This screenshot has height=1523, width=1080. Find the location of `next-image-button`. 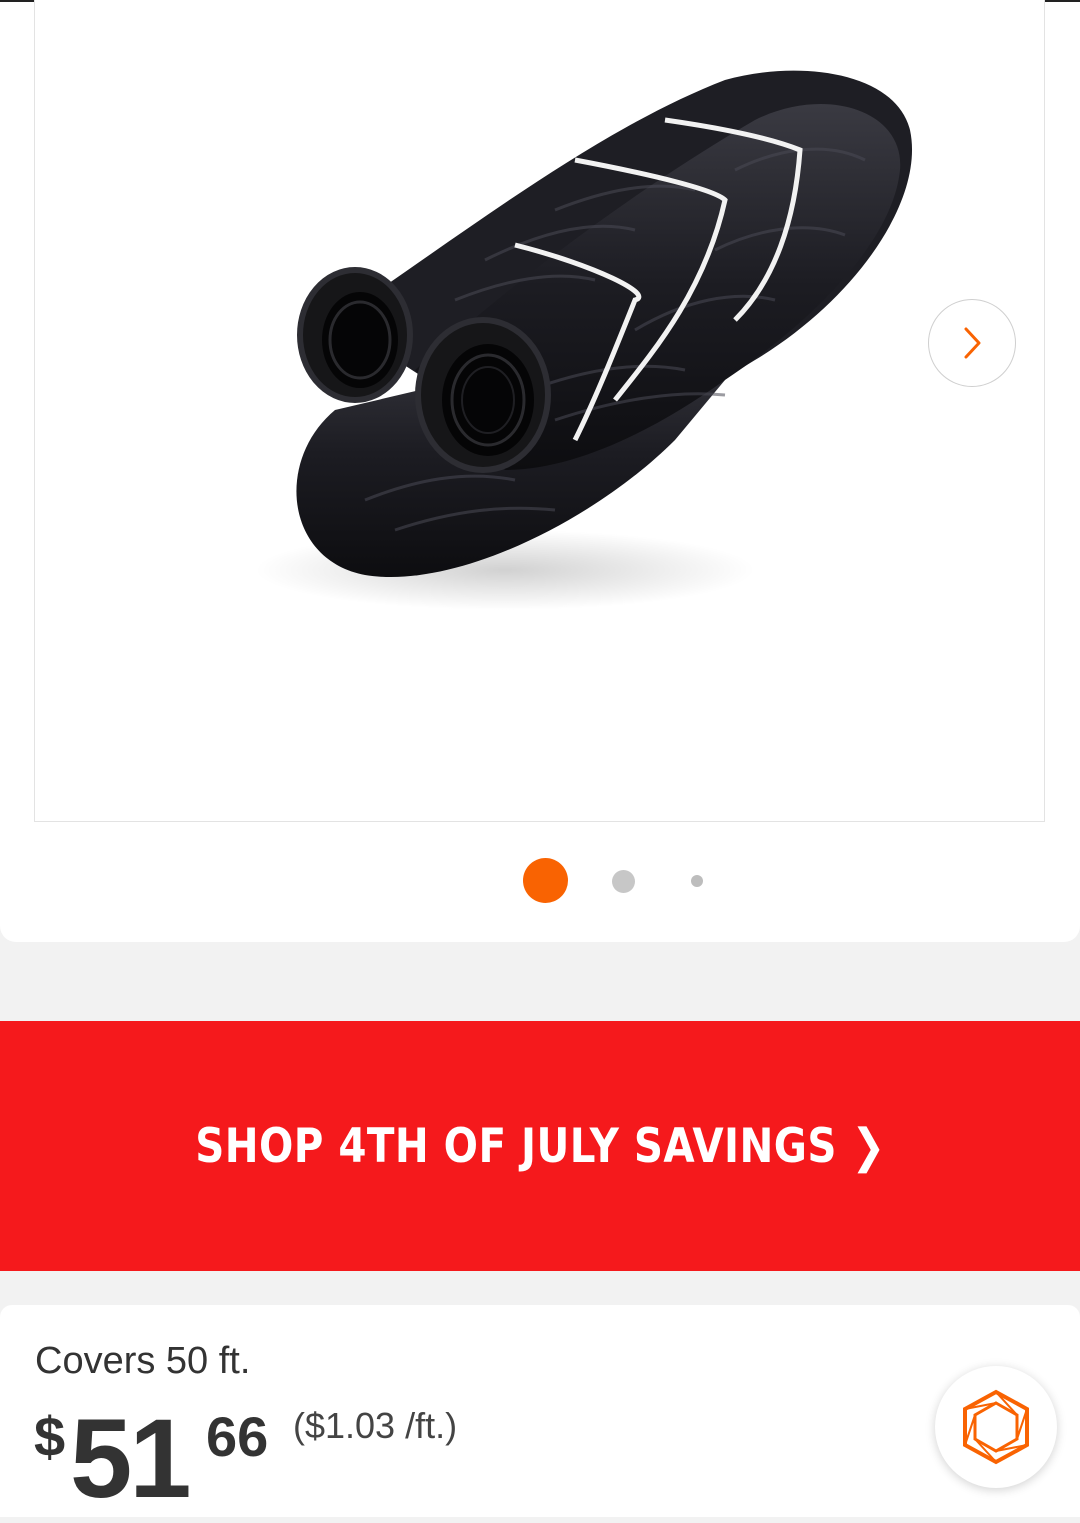

next-image-button is located at coordinates (972, 343).